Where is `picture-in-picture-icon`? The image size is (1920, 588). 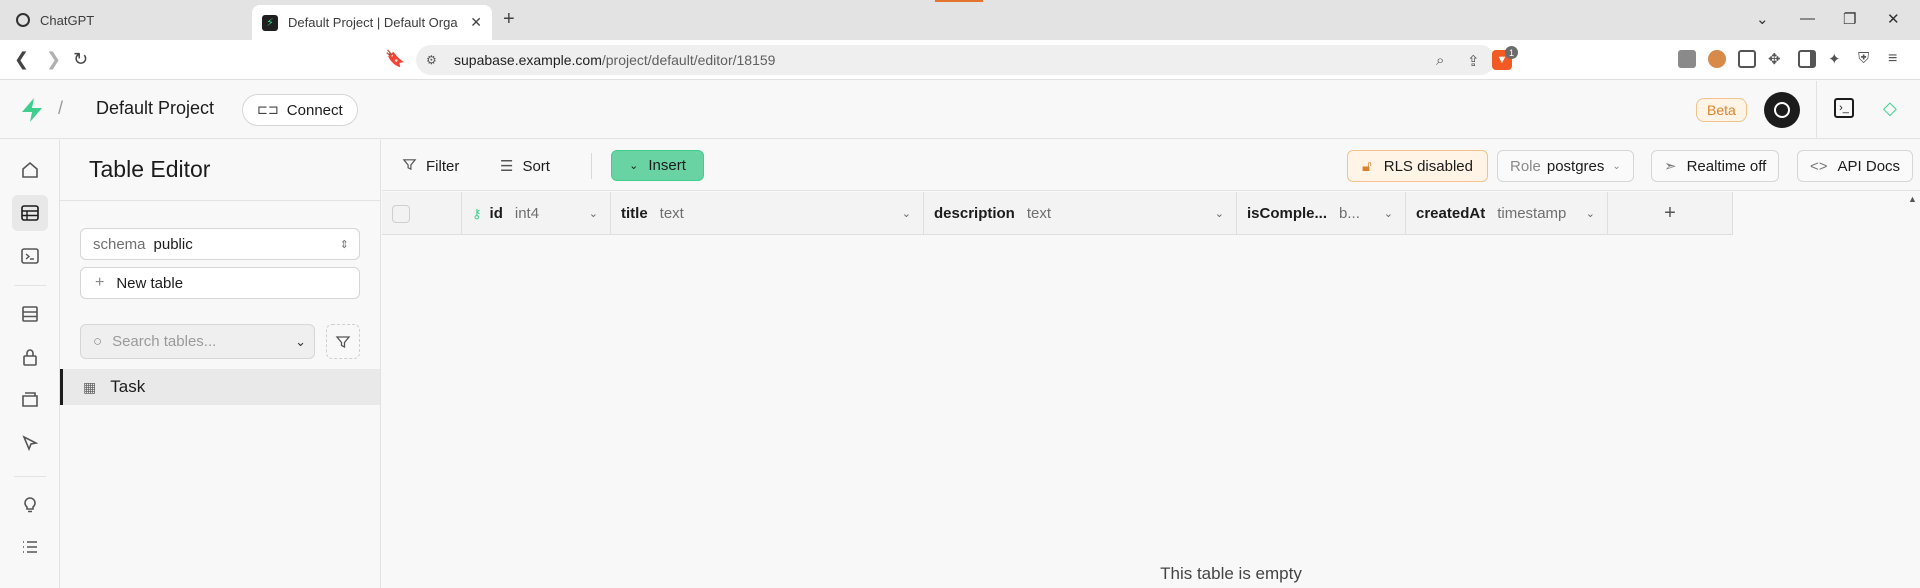
picture-in-picture-icon is located at coordinates (1747, 59).